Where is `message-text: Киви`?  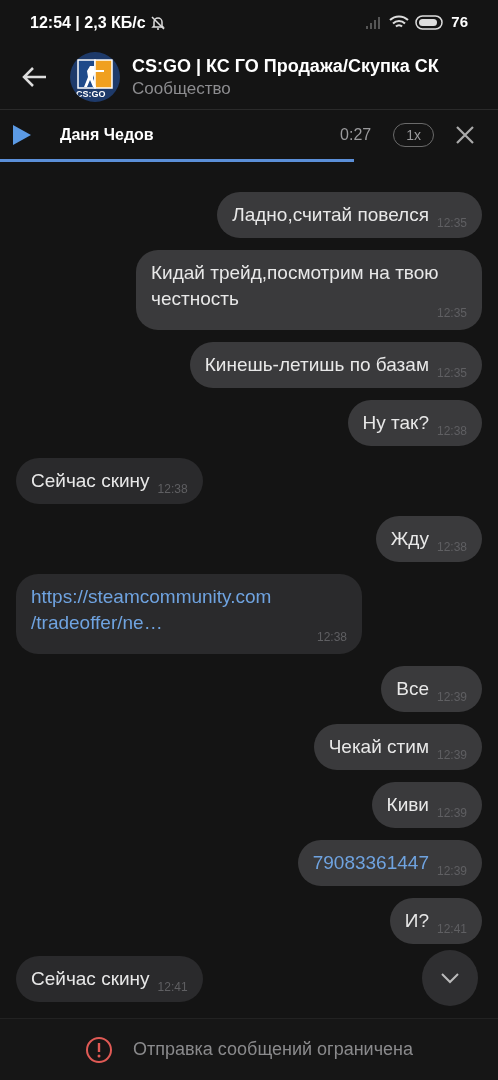 message-text: Киви is located at coordinates (407, 805).